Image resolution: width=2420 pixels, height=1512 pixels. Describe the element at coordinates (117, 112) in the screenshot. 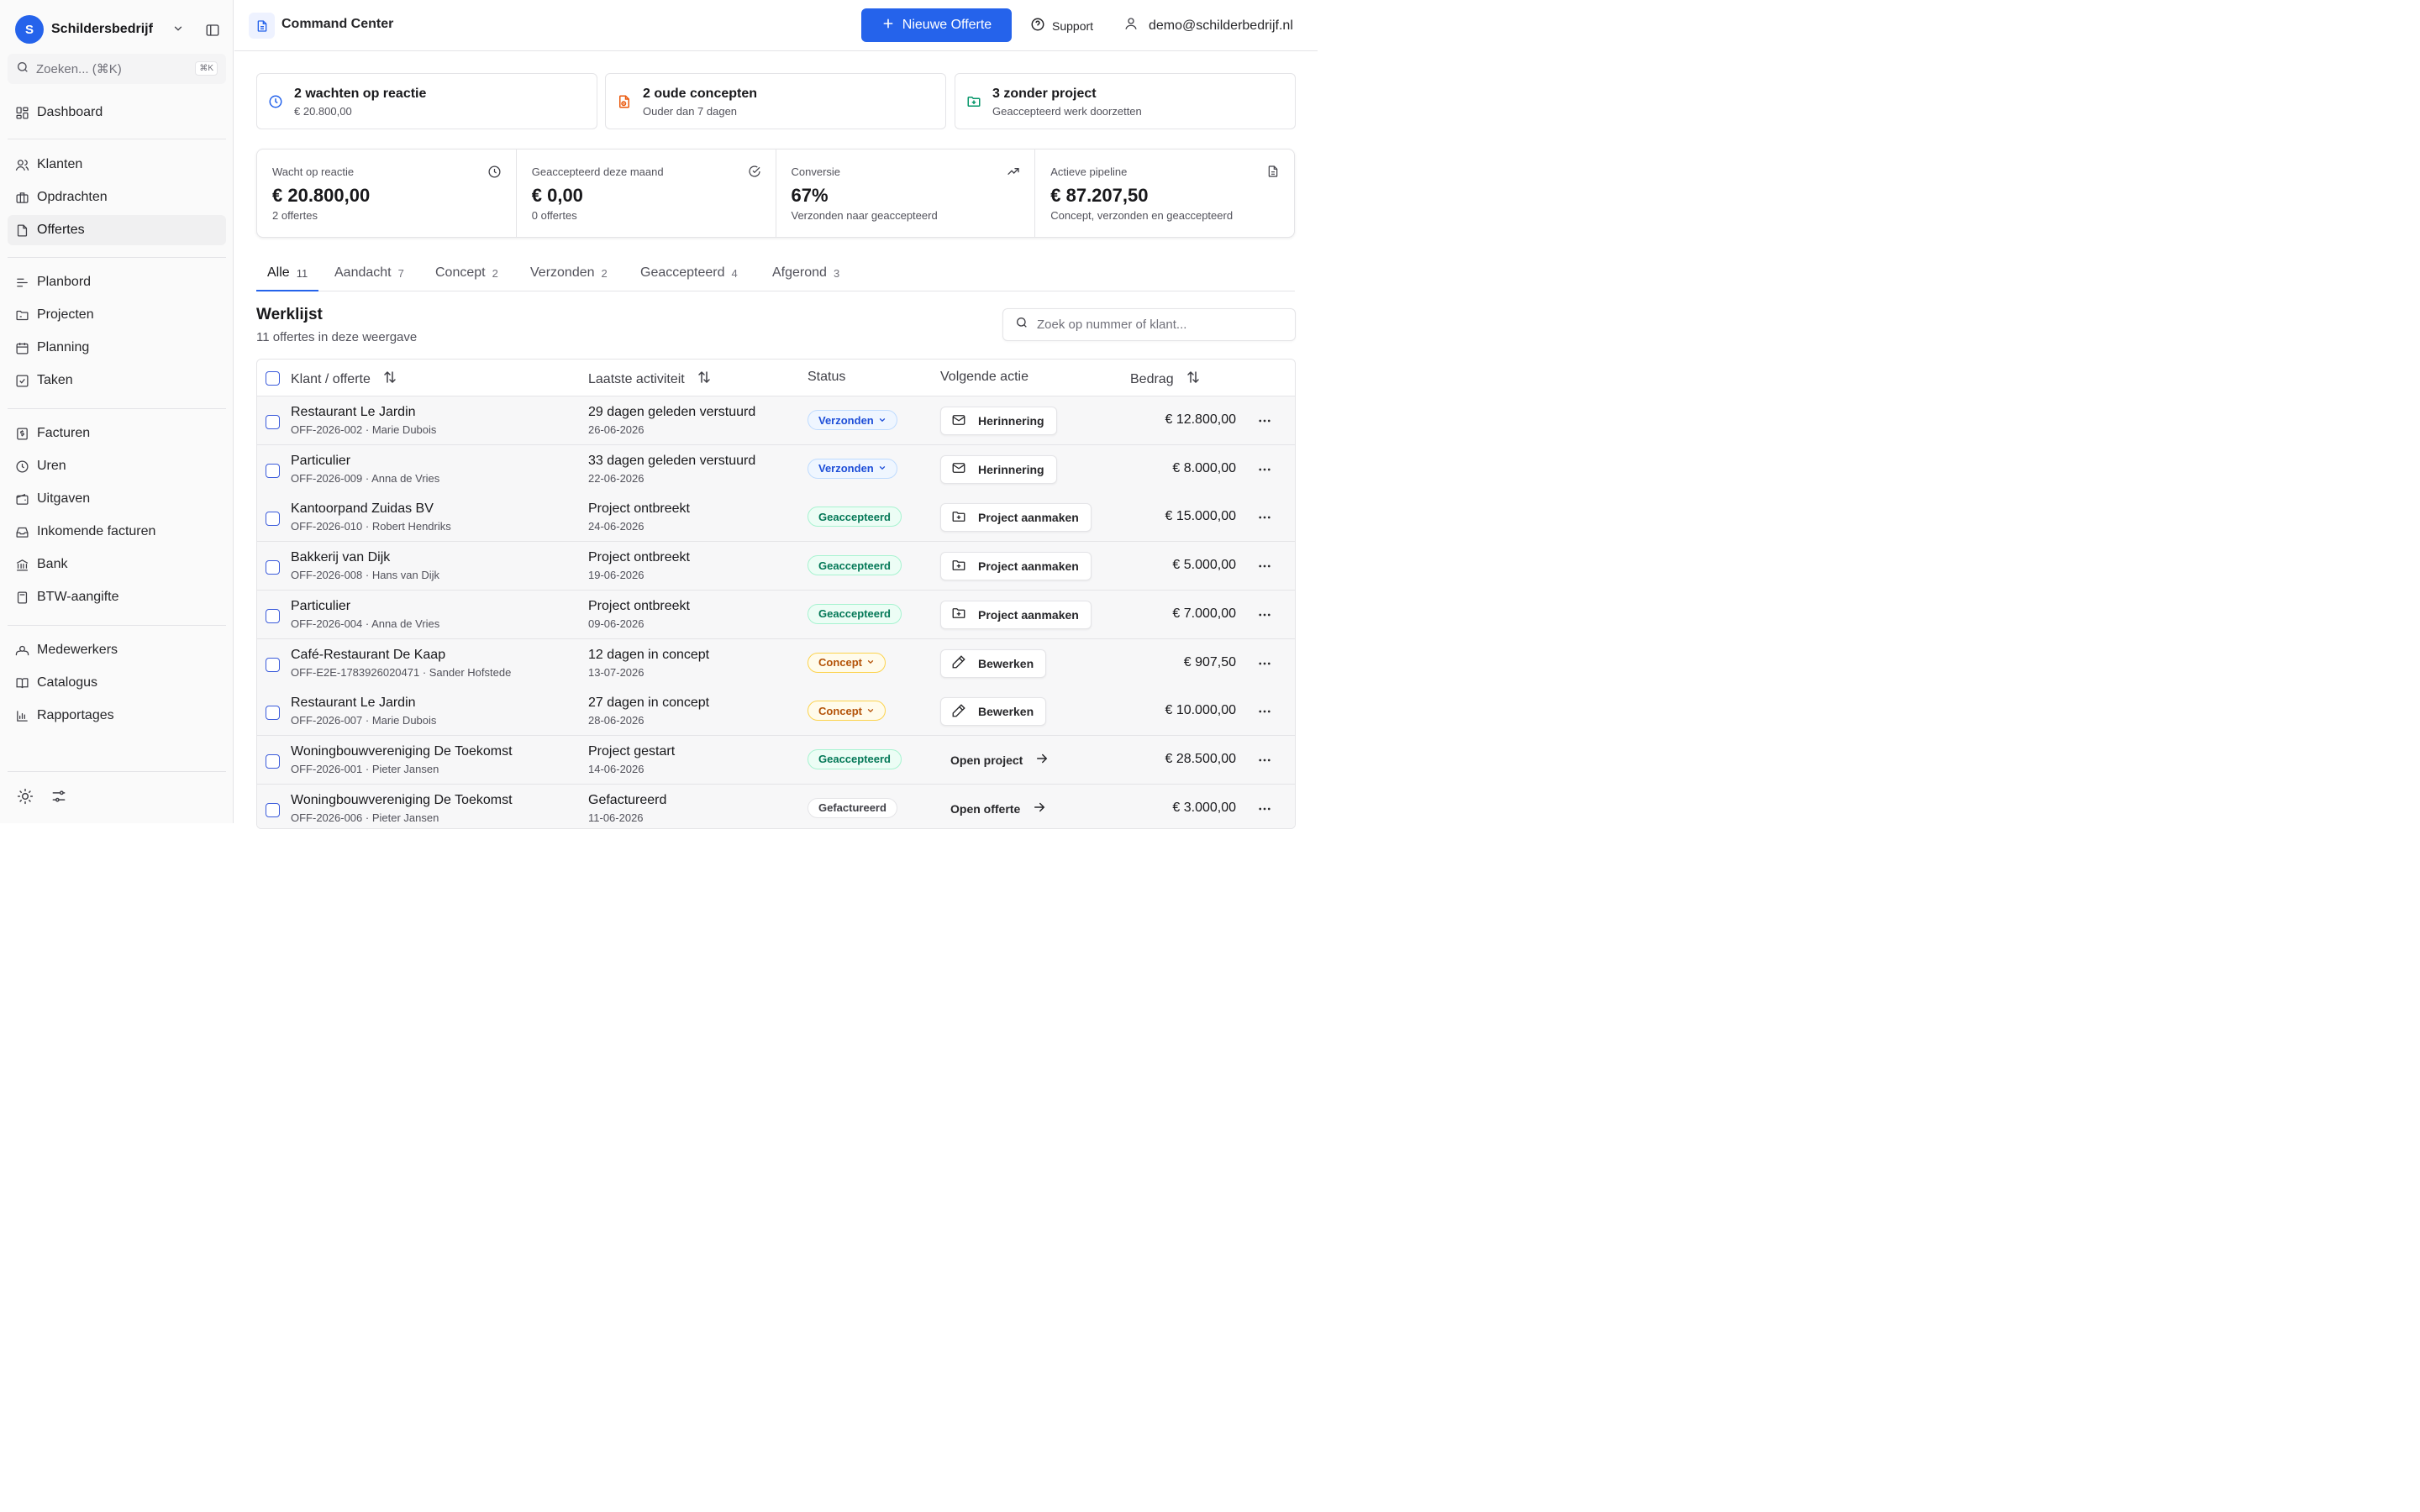

I see `sidebar-item-dashboard: Dashboard` at that location.